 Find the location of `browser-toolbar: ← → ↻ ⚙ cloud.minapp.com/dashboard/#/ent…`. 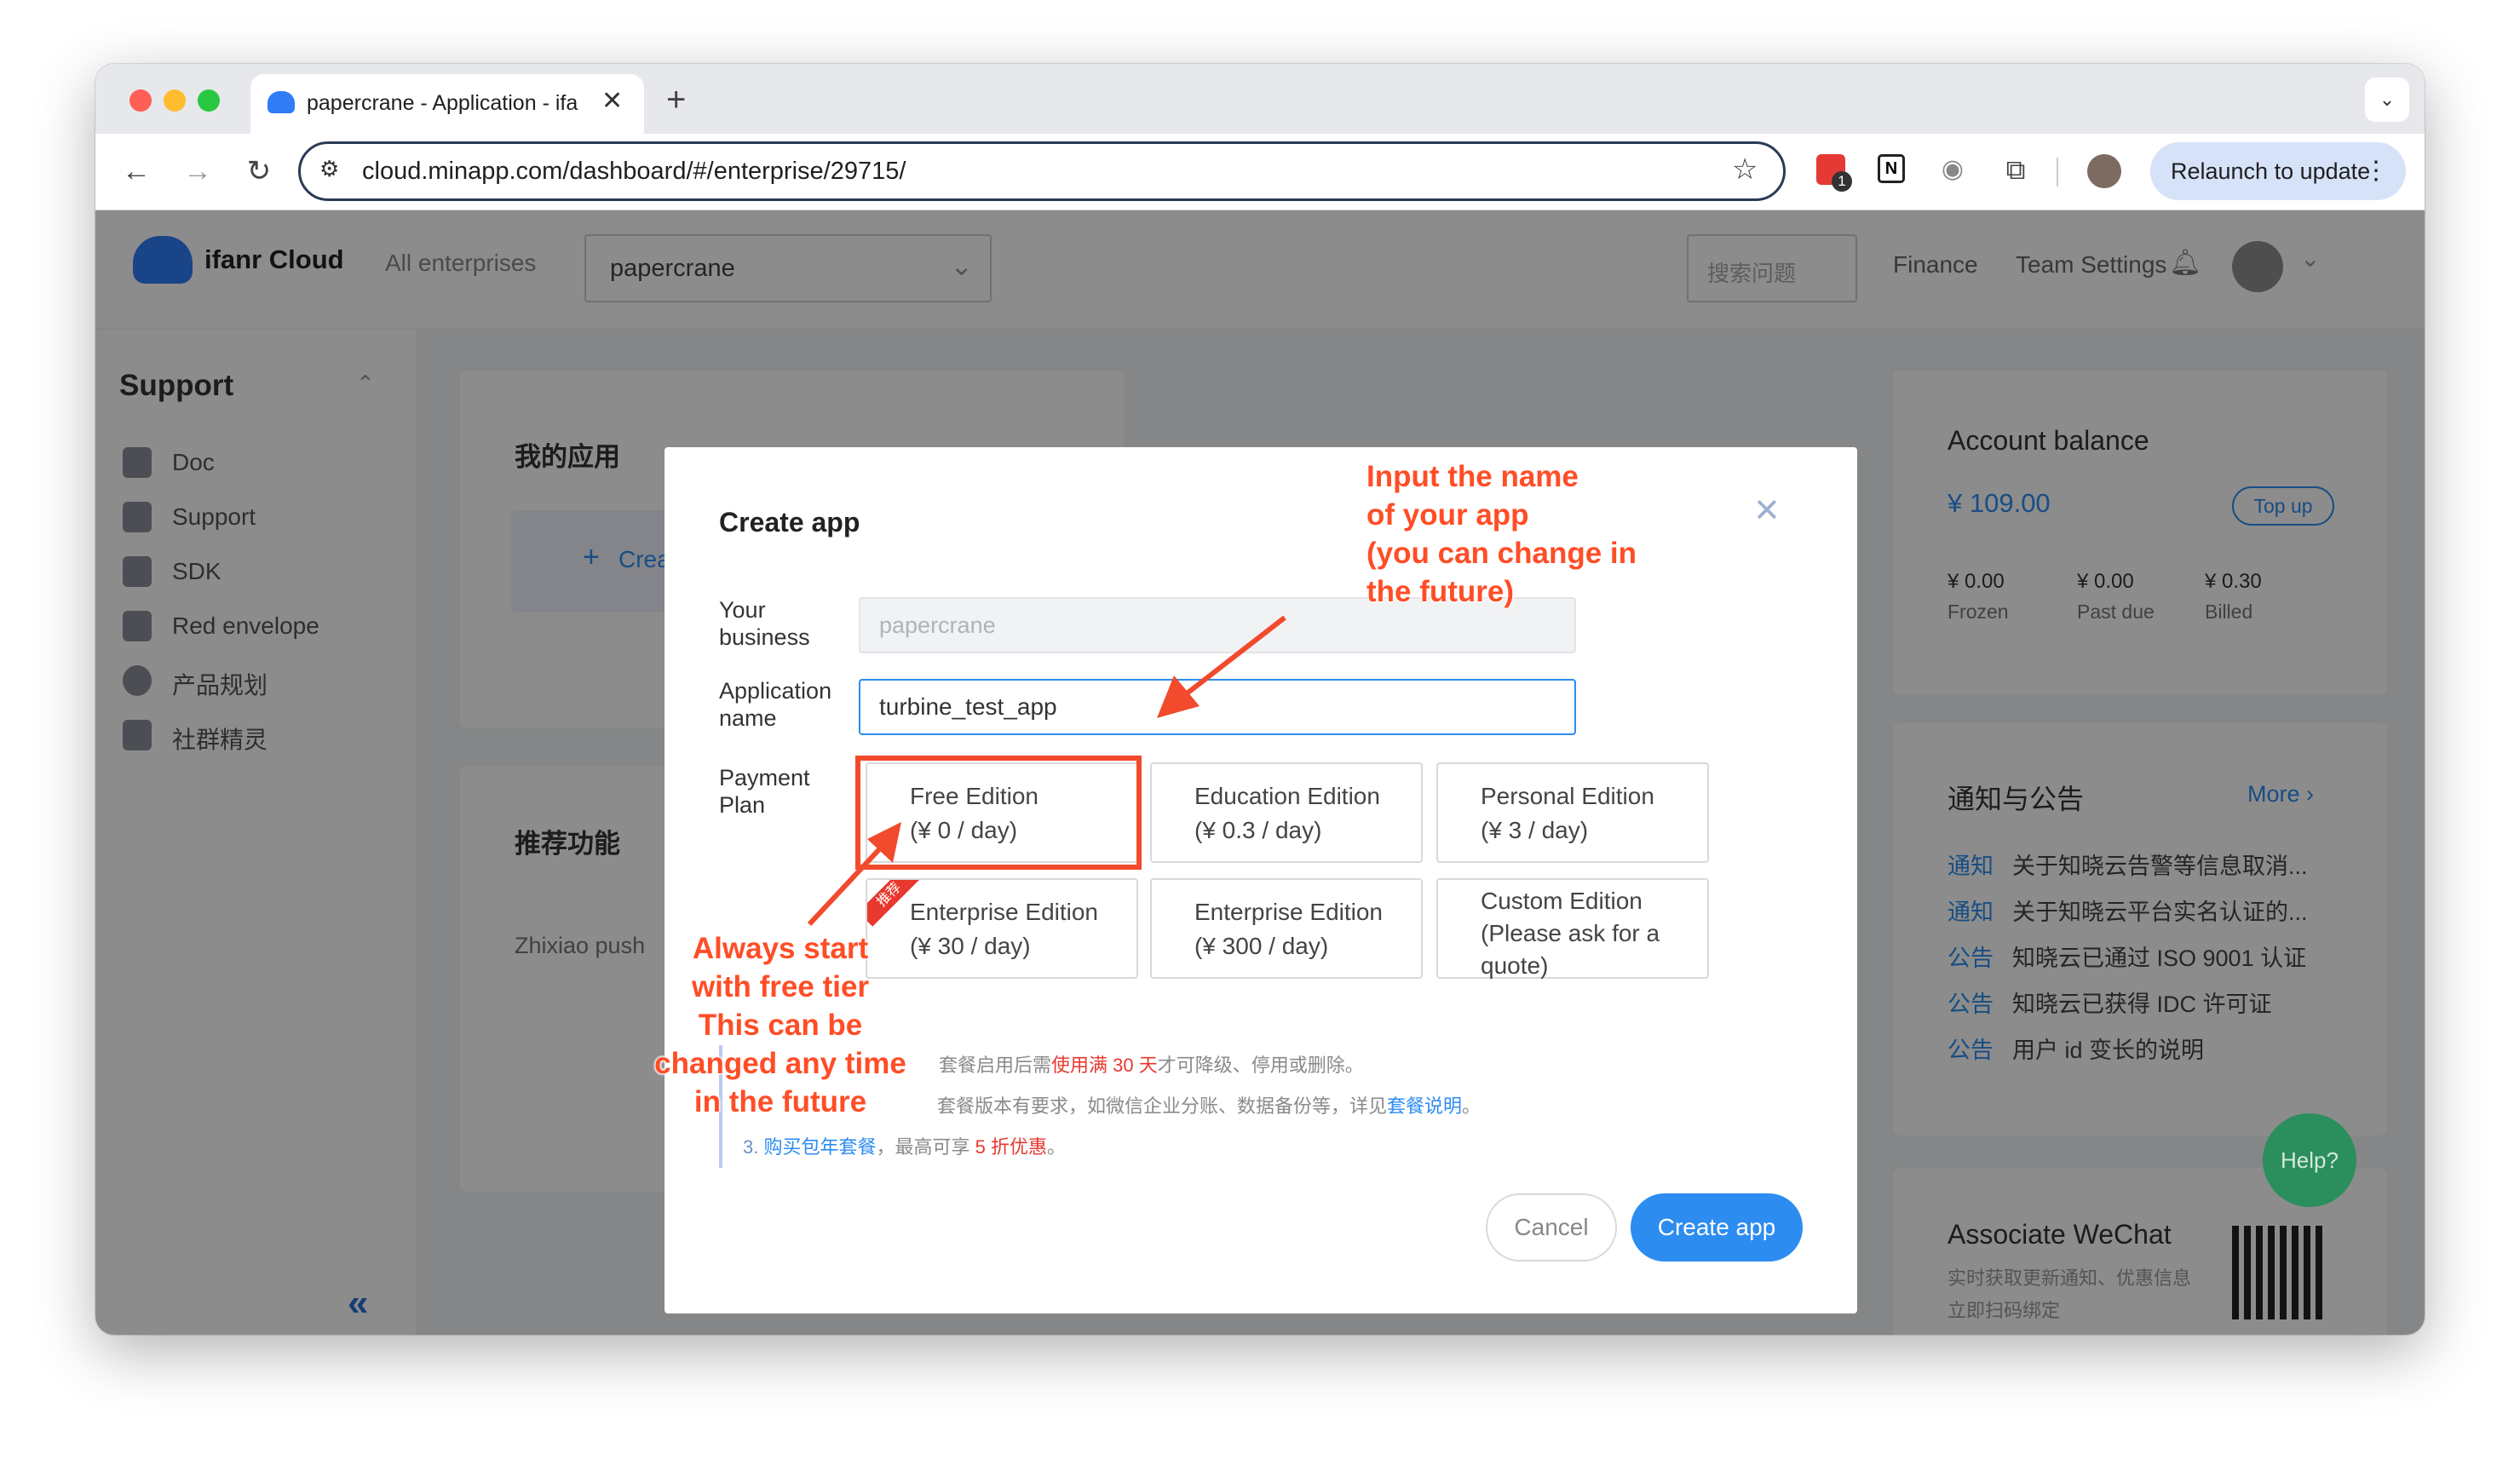

browser-toolbar: ← → ↻ ⚙ cloud.minapp.com/dashboard/#/ent… is located at coordinates (1260, 172).